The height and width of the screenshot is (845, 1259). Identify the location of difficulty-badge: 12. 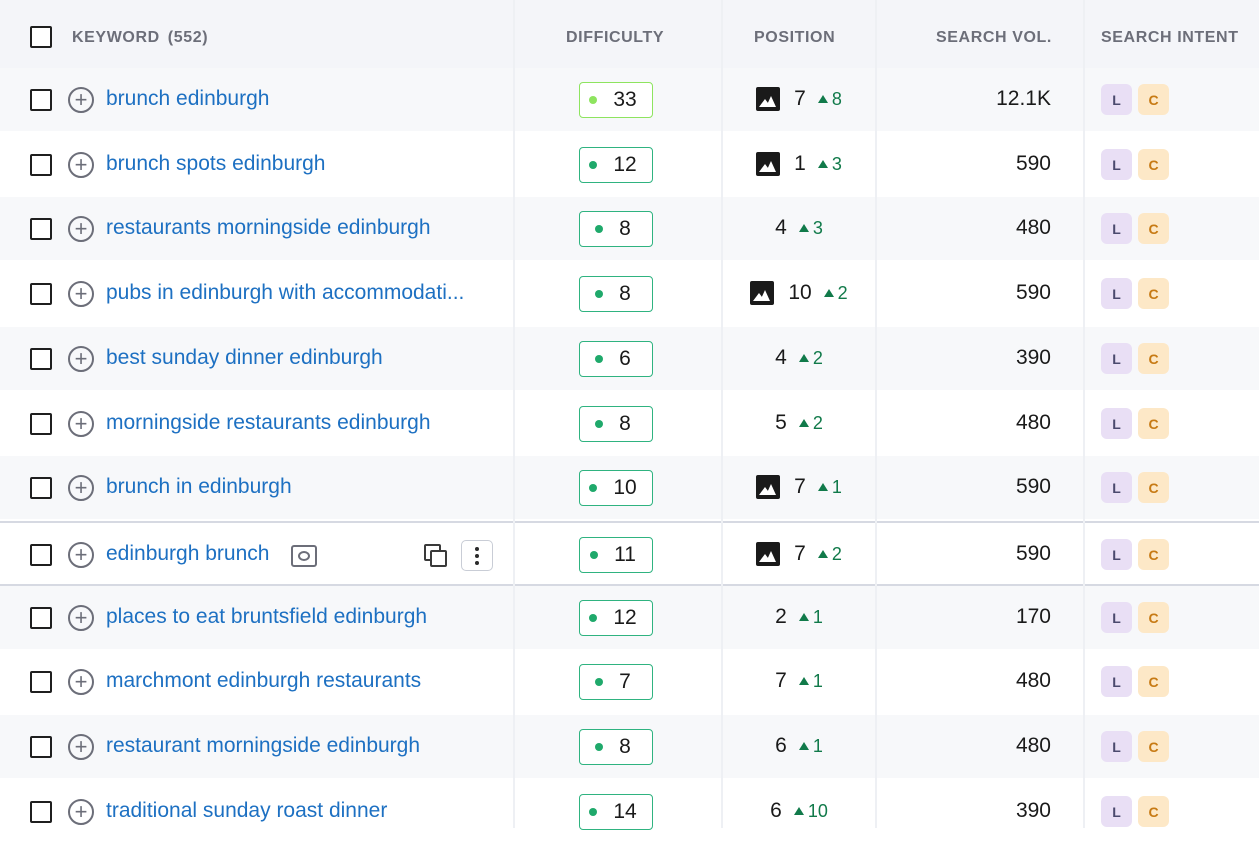
(616, 165).